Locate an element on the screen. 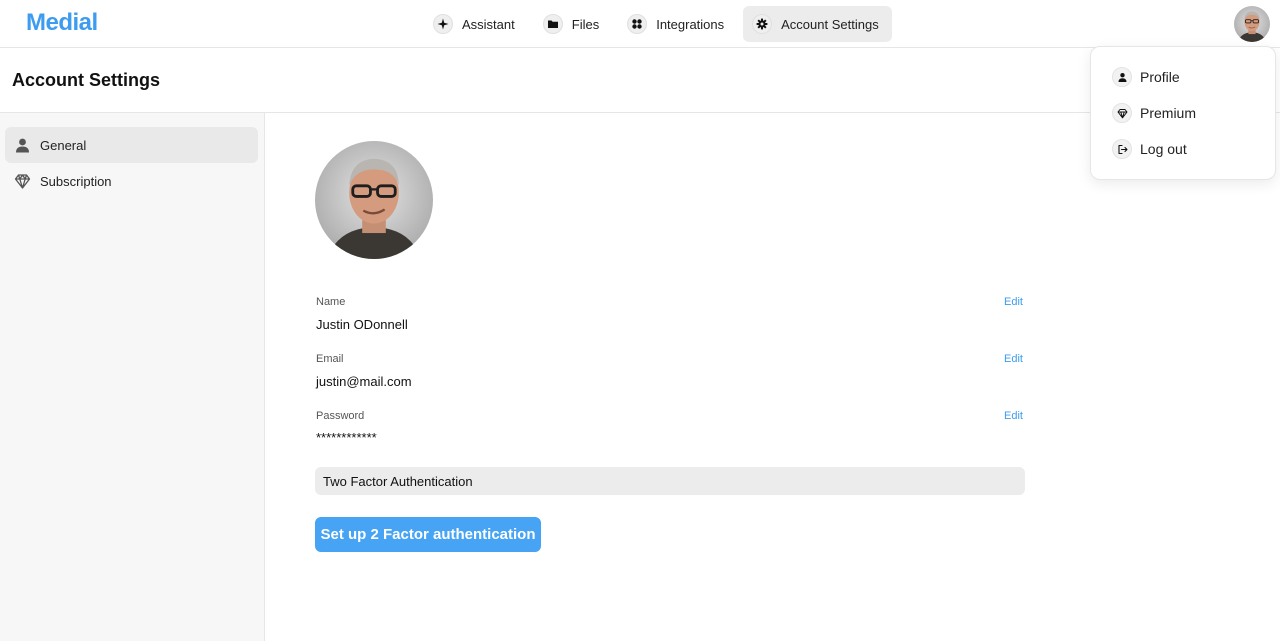  menu-item-premium: Premium is located at coordinates (1154, 113).